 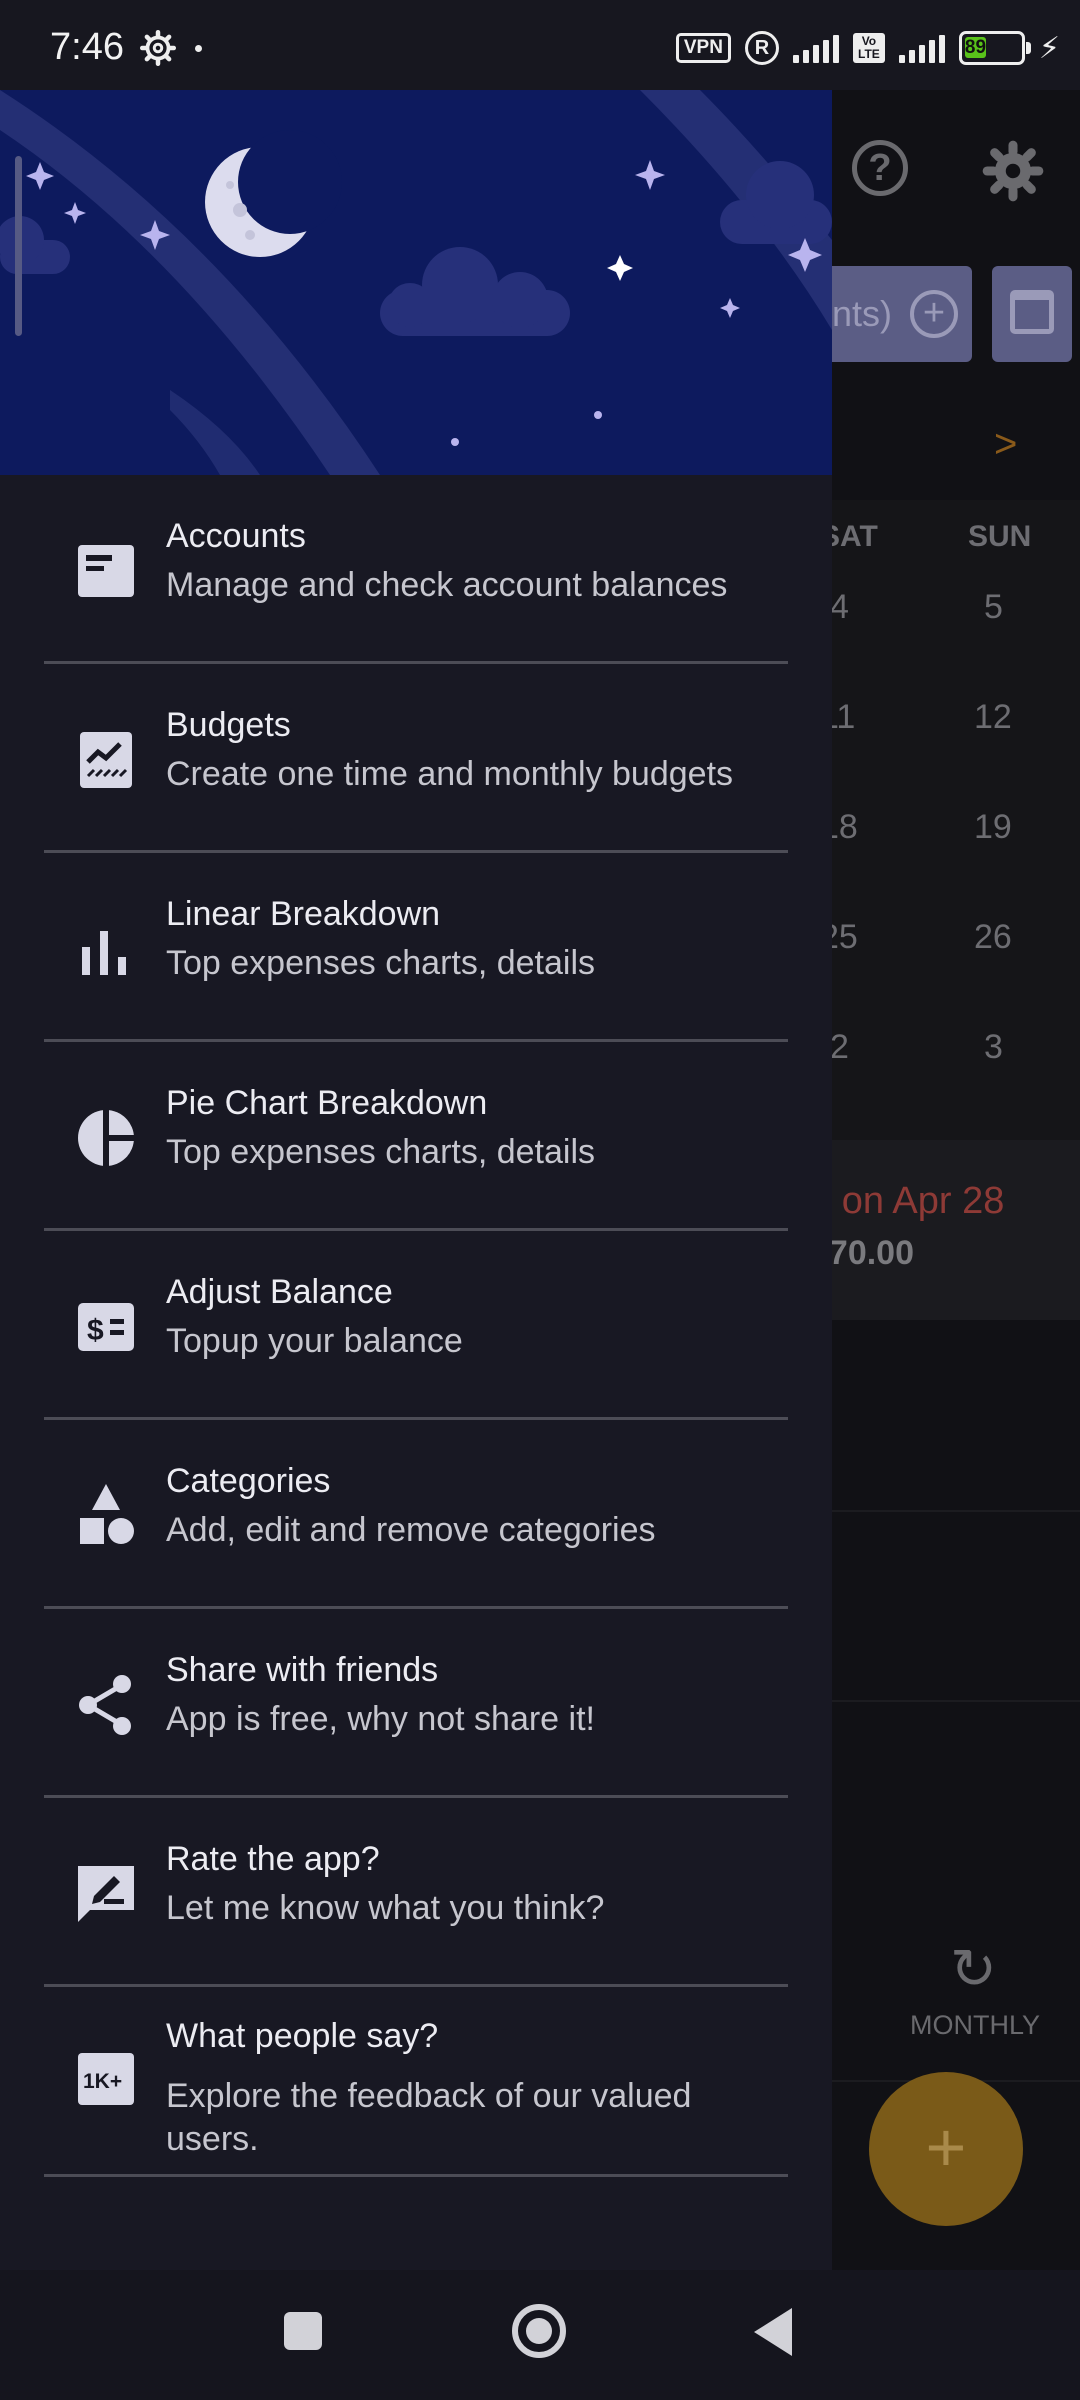 I want to click on menu-item-title: What people say?, so click(x=302, y=2036).